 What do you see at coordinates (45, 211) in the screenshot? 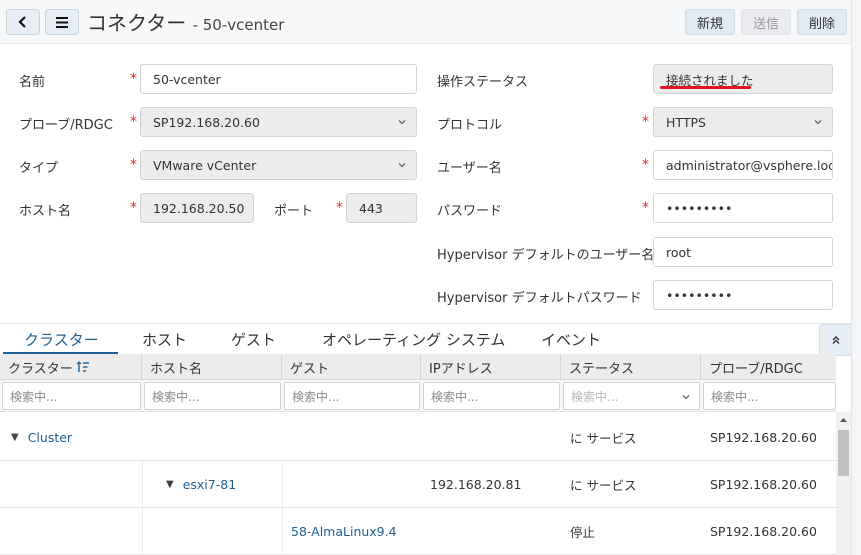
I see `host-label: ホスト名` at bounding box center [45, 211].